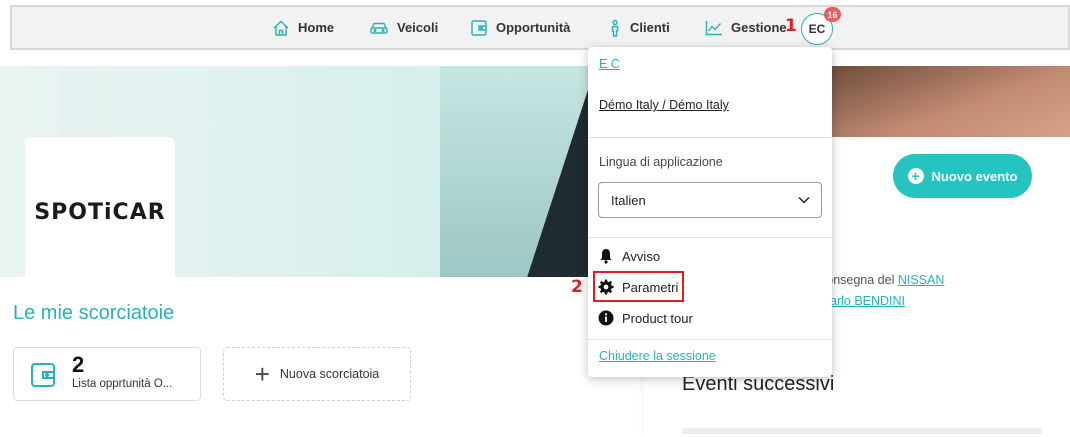 Image resolution: width=1070 pixels, height=437 pixels. What do you see at coordinates (664, 105) in the screenshot?
I see `organization-link: Démo Italy / Démo Italy` at bounding box center [664, 105].